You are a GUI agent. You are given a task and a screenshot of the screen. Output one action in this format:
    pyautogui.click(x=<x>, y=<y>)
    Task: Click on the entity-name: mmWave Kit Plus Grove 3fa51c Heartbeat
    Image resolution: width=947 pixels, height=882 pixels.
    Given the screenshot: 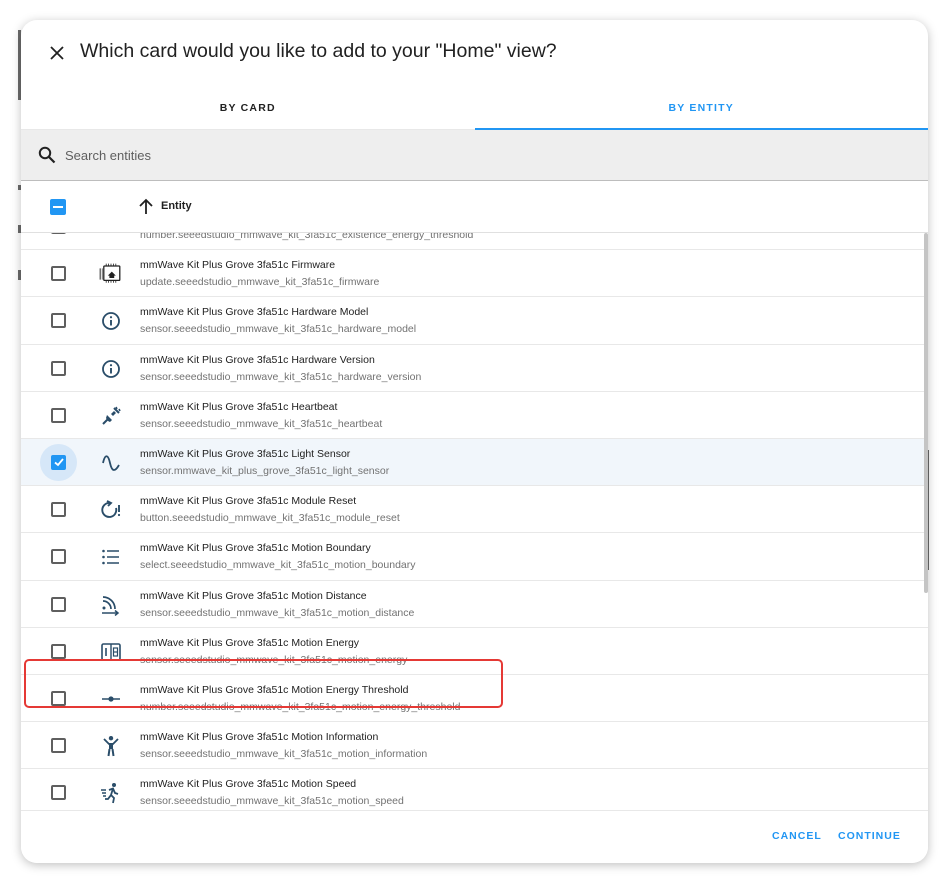 What is the action you would take?
    pyautogui.click(x=239, y=406)
    